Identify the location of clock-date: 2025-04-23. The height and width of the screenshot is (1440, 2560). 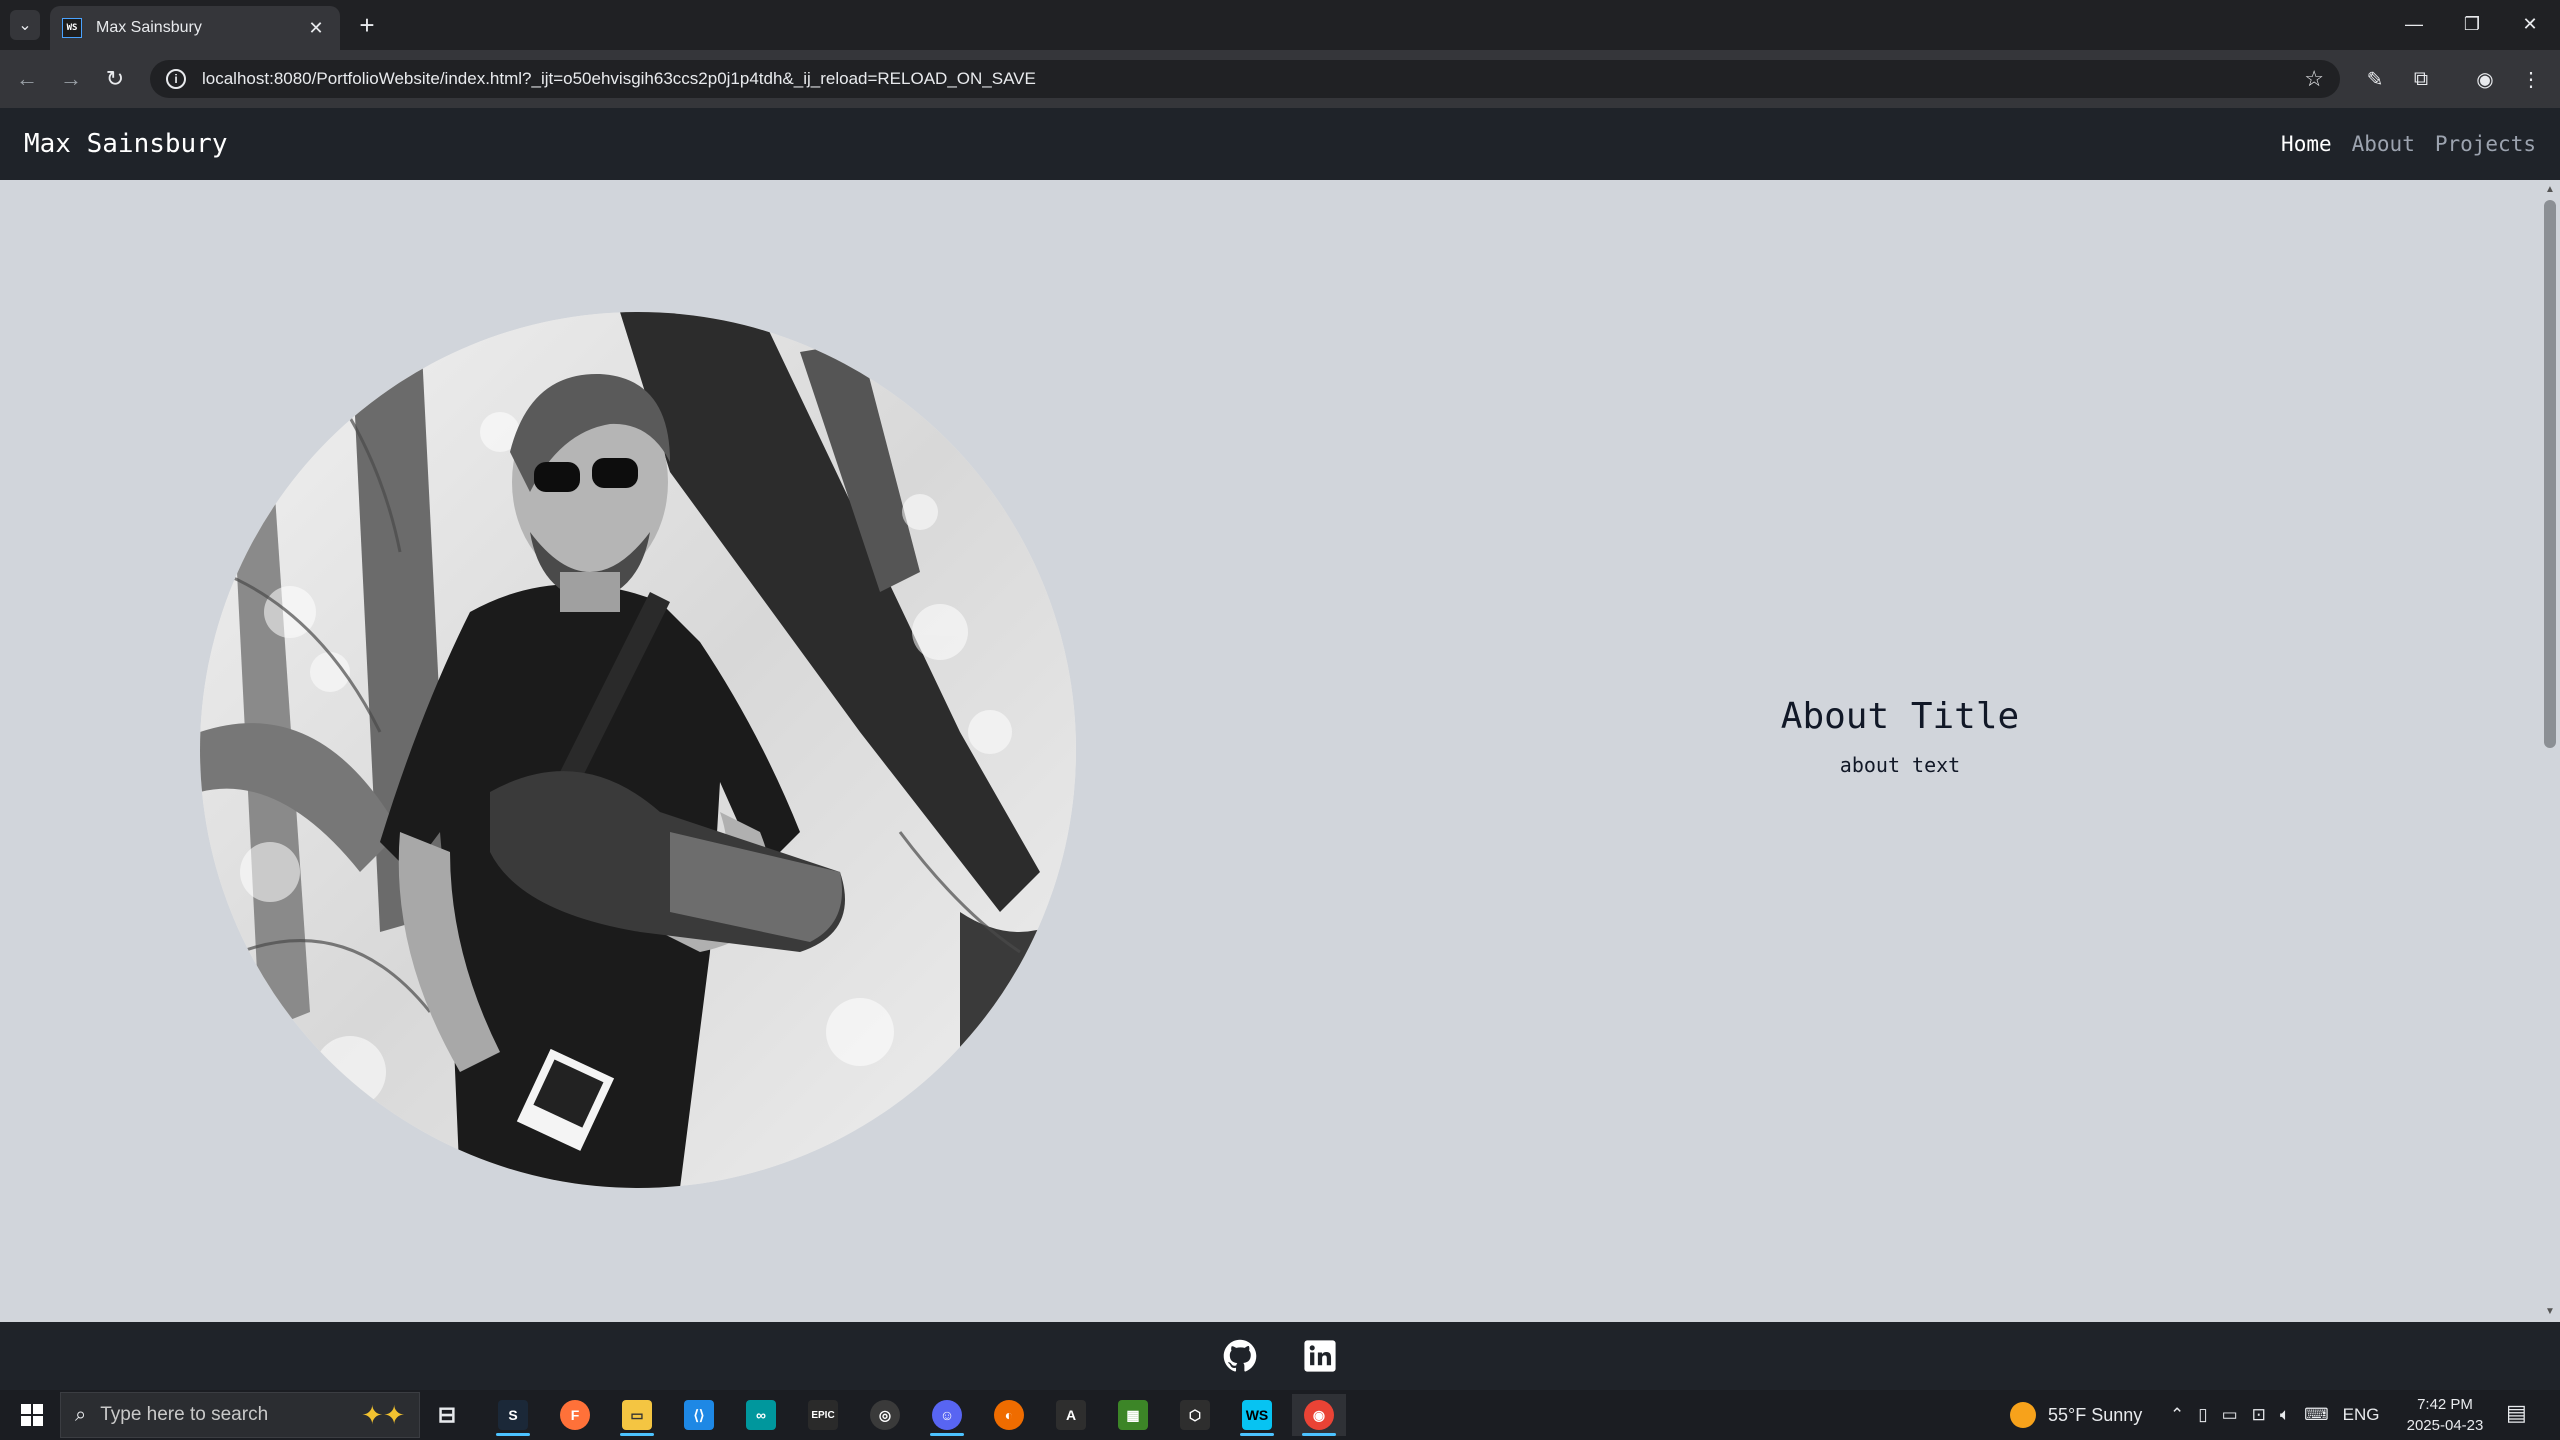
(2445, 1425).